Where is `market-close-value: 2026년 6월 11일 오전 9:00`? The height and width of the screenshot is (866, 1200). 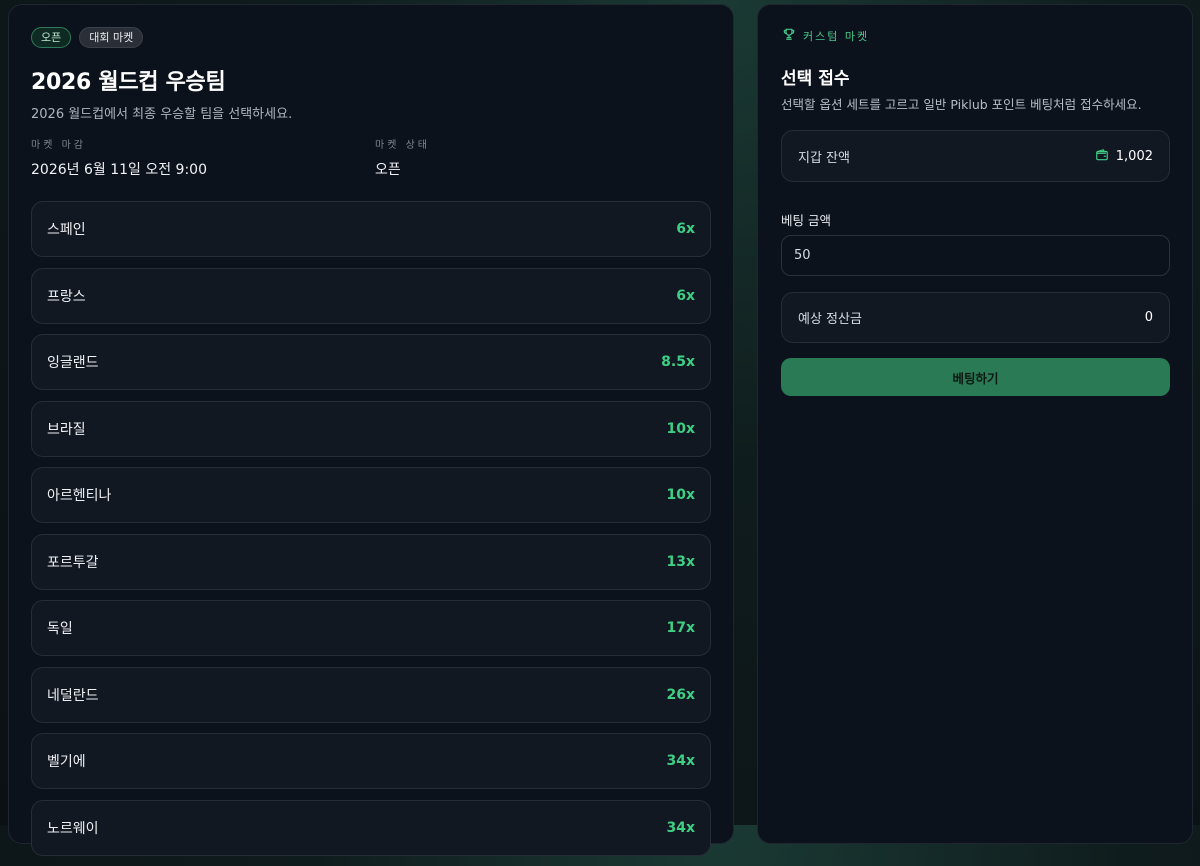
market-close-value: 2026년 6월 11일 오전 9:00 is located at coordinates (119, 170).